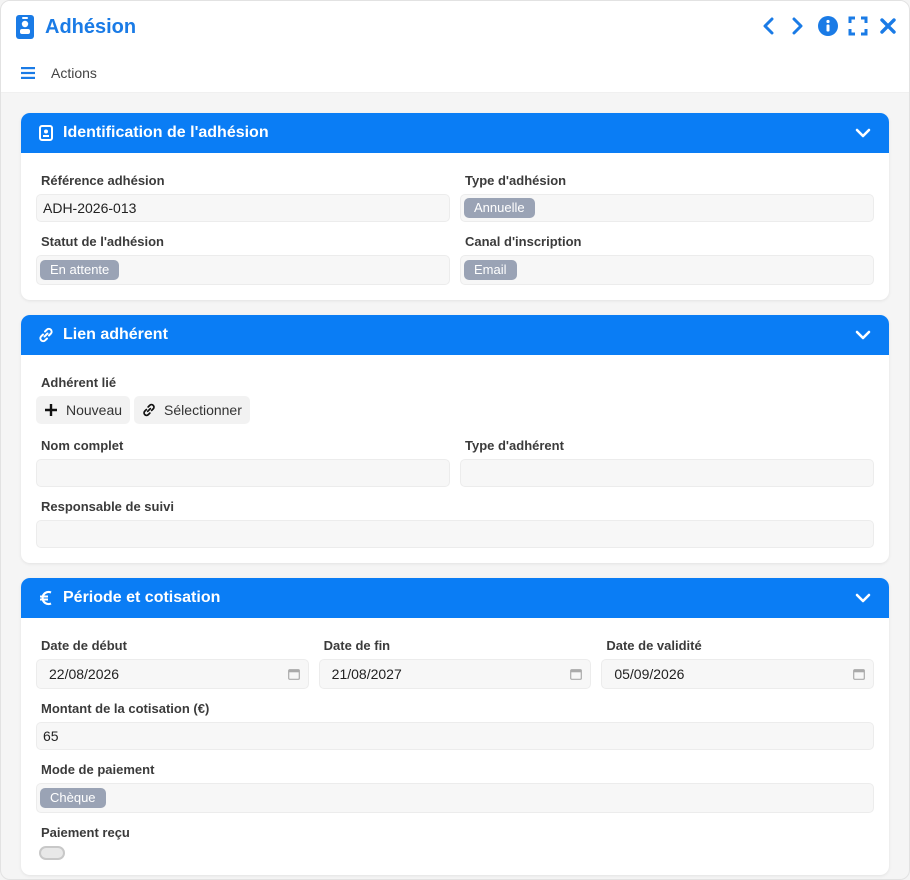 The height and width of the screenshot is (880, 910). What do you see at coordinates (667, 208) in the screenshot?
I see `type-adhesion-select: Annuelle` at bounding box center [667, 208].